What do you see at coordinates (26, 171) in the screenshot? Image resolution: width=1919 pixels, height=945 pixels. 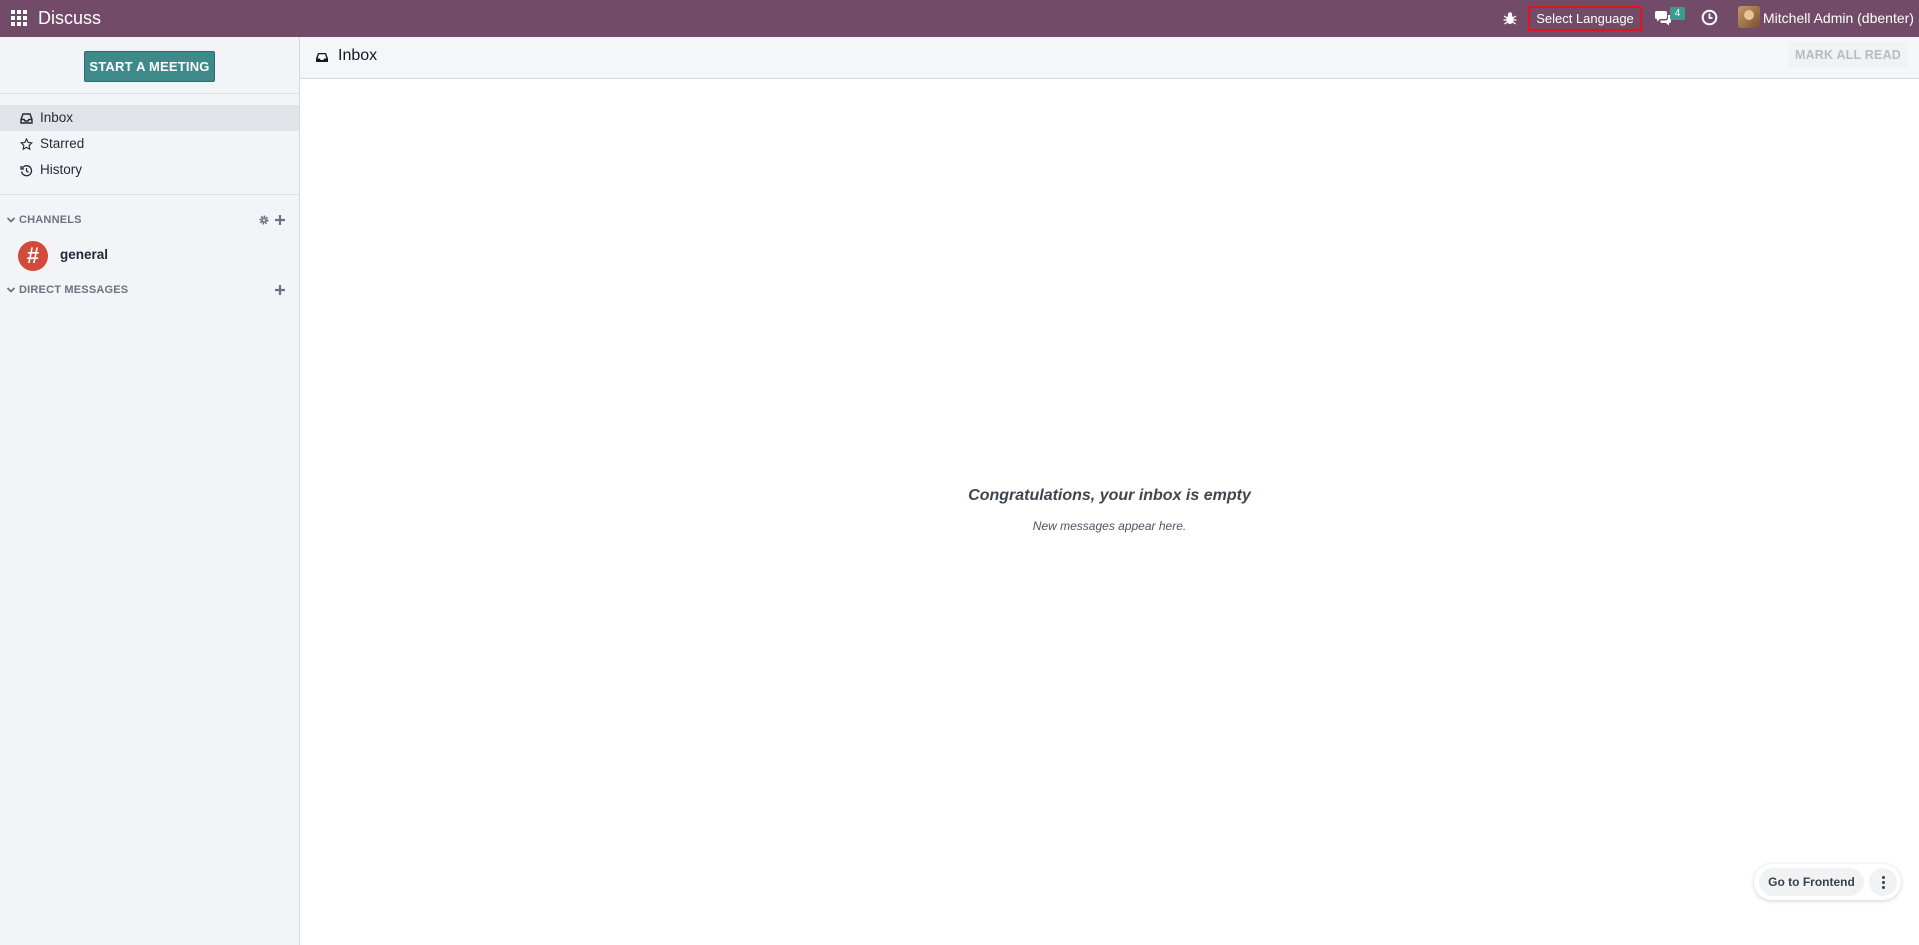 I see `history-icon` at bounding box center [26, 171].